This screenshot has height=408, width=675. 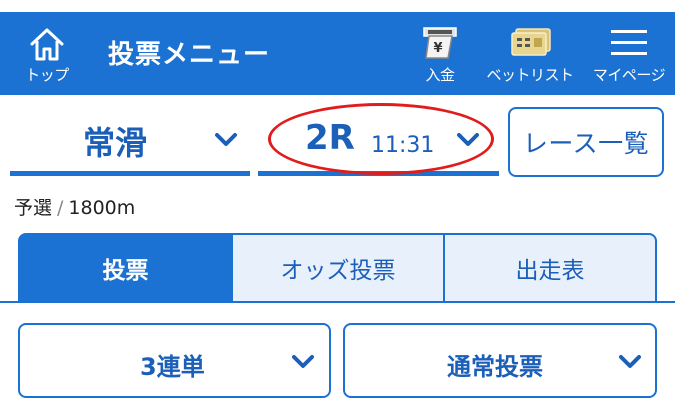 I want to click on tab-odds-vote: オッズ投票, so click(x=338, y=268).